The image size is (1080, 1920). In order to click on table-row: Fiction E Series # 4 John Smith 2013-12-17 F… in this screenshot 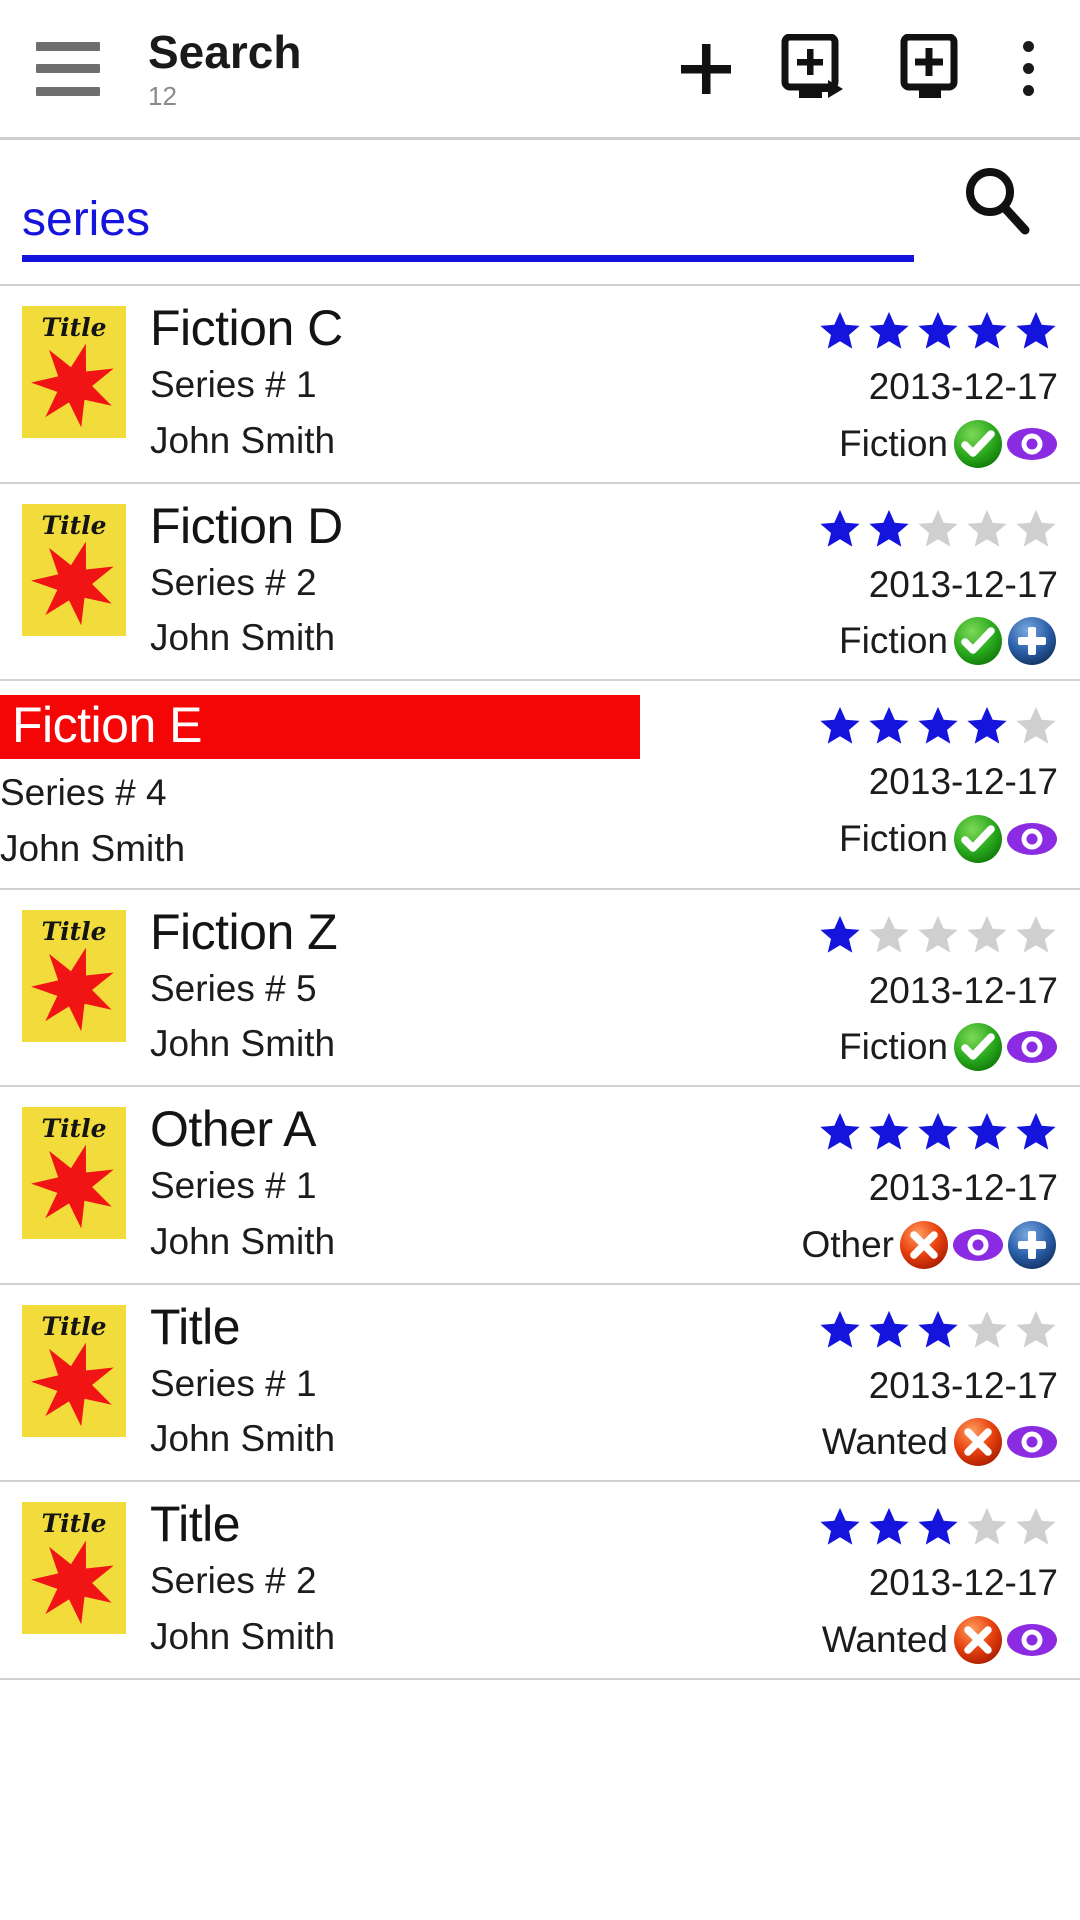, I will do `click(540, 785)`.